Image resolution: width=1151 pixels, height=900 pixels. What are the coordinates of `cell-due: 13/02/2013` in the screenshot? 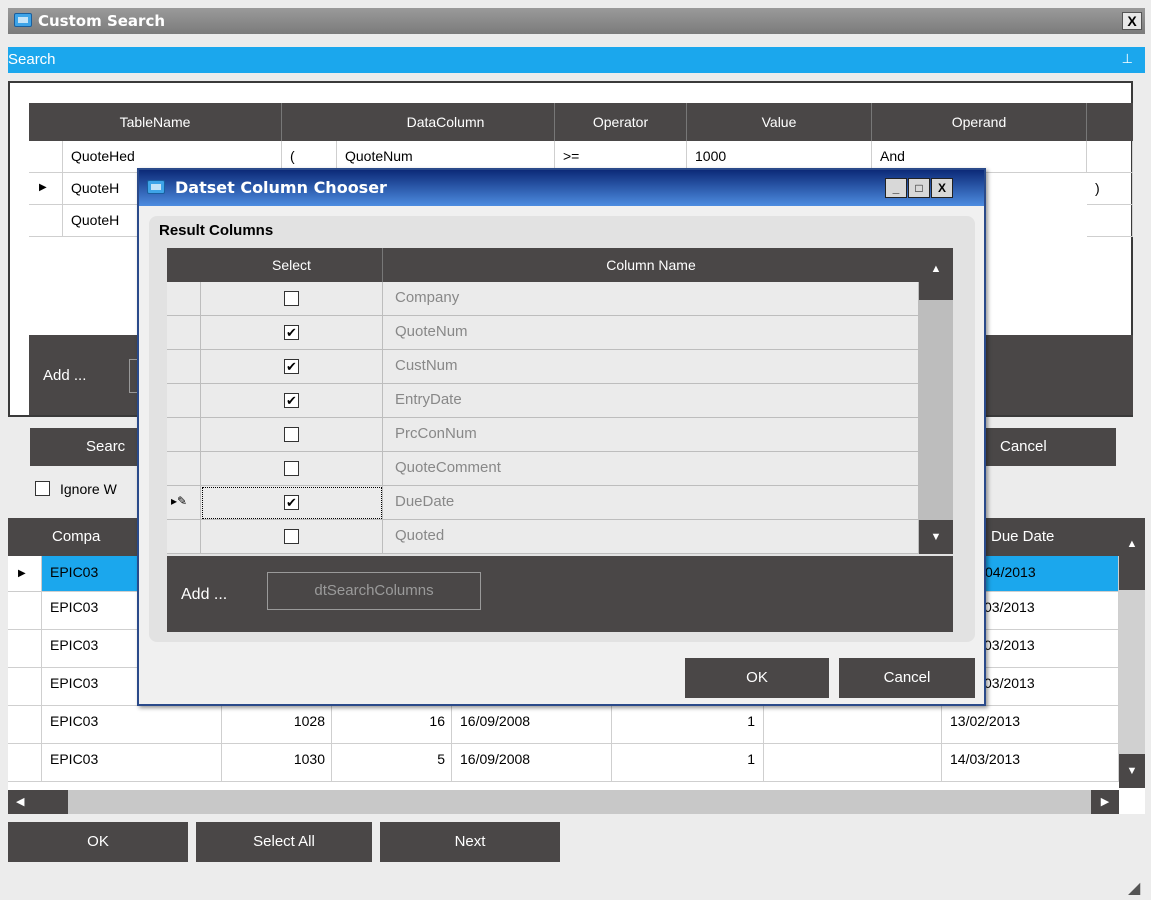 It's located at (1030, 725).